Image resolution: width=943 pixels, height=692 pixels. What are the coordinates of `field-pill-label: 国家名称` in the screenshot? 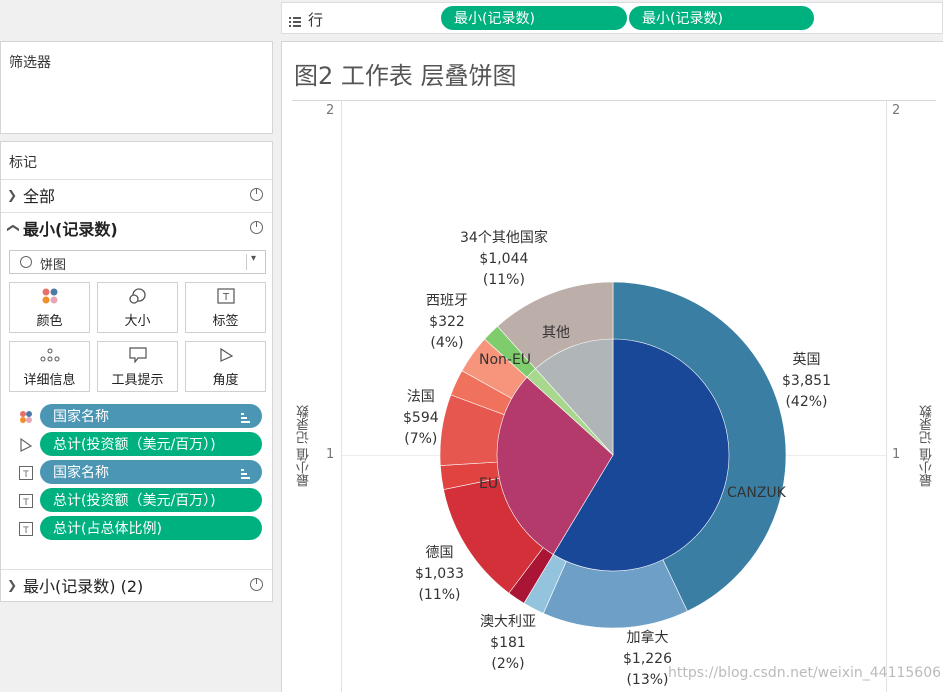 It's located at (81, 473).